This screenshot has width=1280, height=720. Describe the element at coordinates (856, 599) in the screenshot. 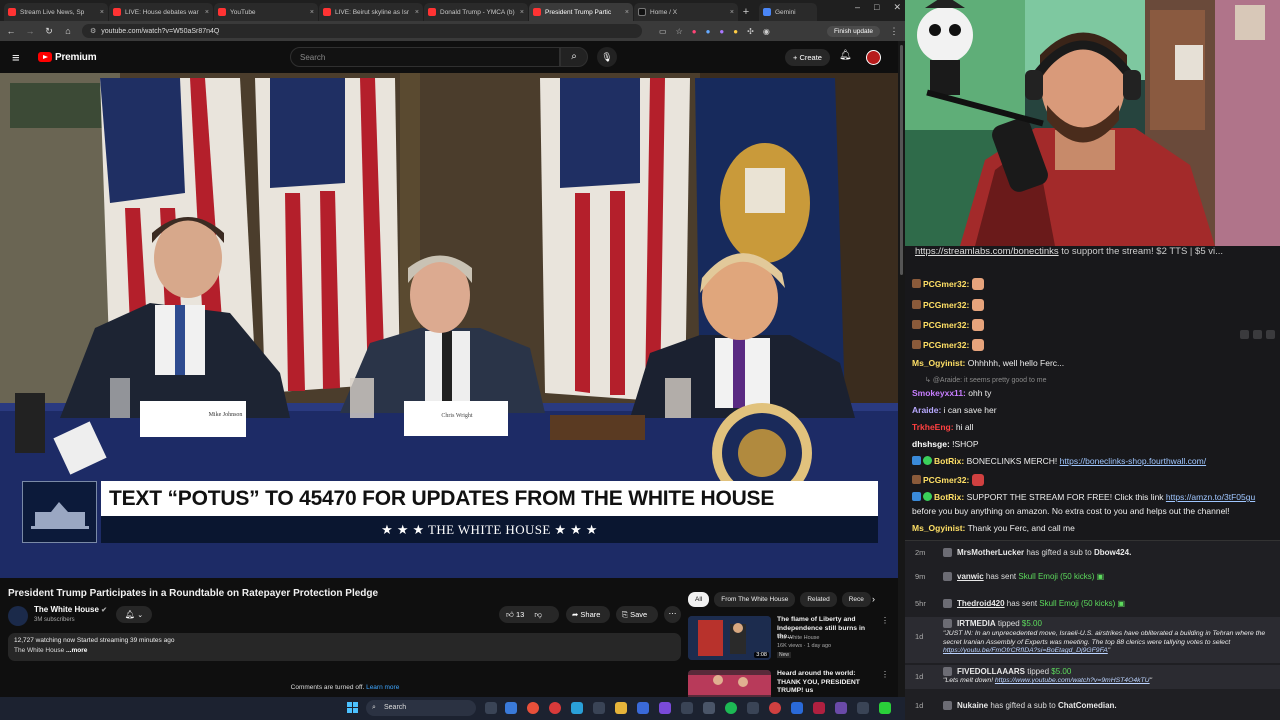

I see `chip-recent: Rece` at that location.